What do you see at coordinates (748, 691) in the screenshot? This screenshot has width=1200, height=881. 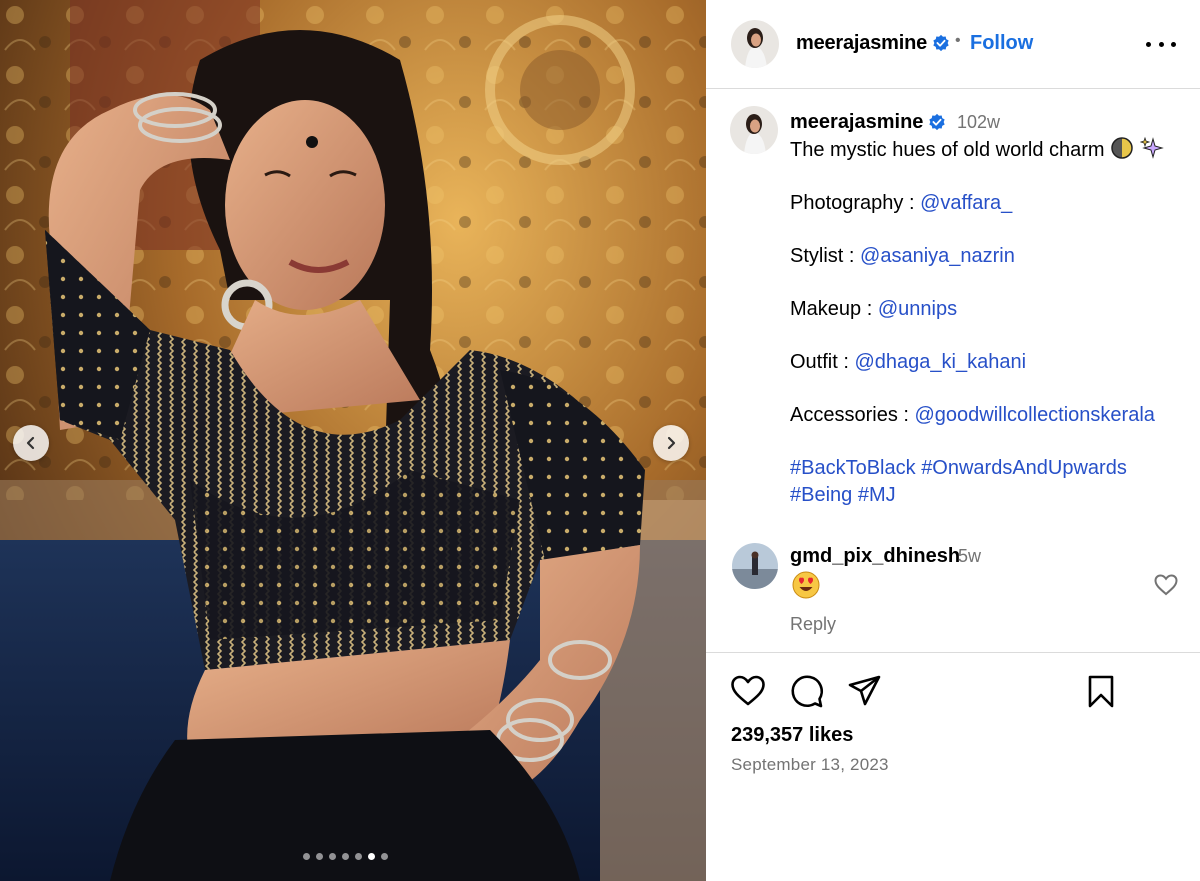 I see `heart-icon` at bounding box center [748, 691].